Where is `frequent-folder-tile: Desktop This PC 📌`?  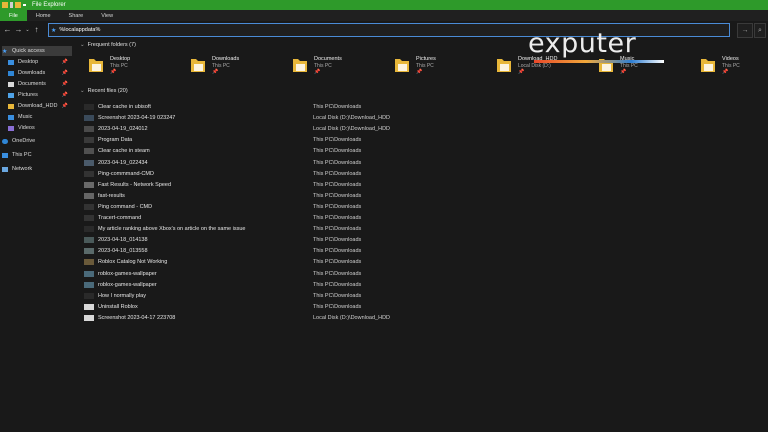
frequent-folder-tile: Desktop This PC 📌 is located at coordinates (126, 67).